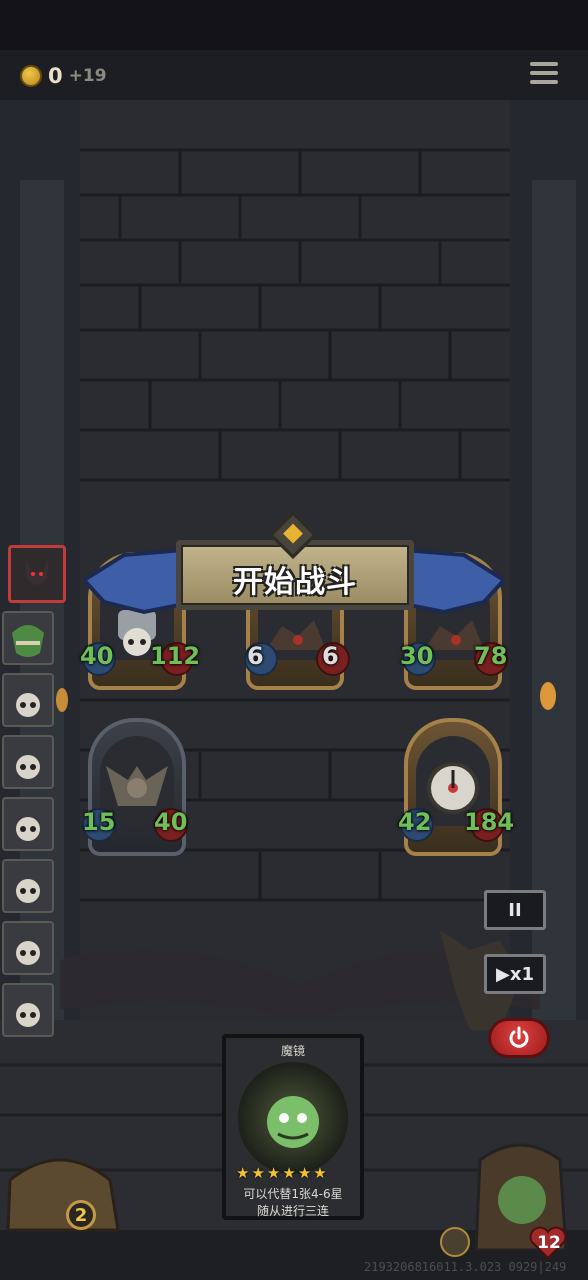 The width and height of the screenshot is (588, 1280). I want to click on coin-display: 0 +19, so click(63, 76).